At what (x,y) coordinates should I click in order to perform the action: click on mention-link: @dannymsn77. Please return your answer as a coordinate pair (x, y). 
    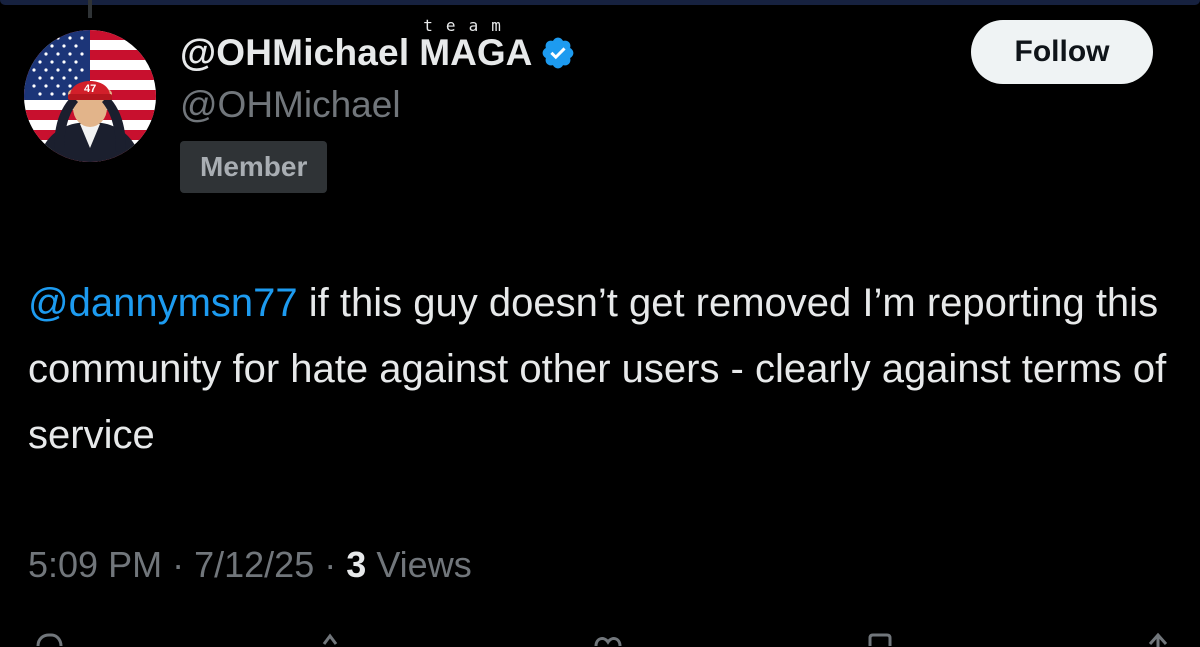
    Looking at the image, I should click on (163, 303).